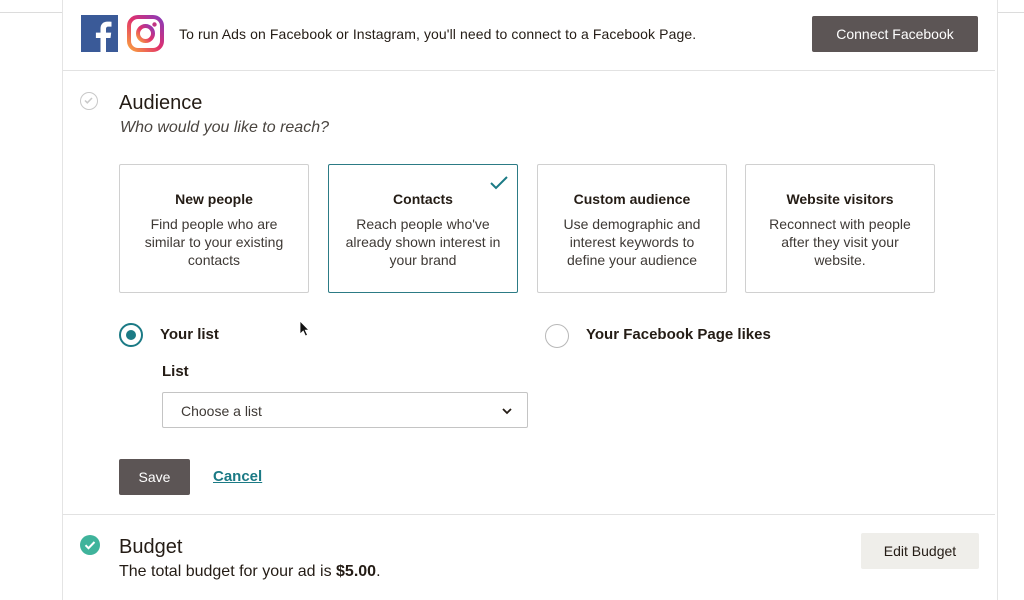 The width and height of the screenshot is (1024, 600). Describe the element at coordinates (90, 545) in the screenshot. I see `budget-complete-icon` at that location.